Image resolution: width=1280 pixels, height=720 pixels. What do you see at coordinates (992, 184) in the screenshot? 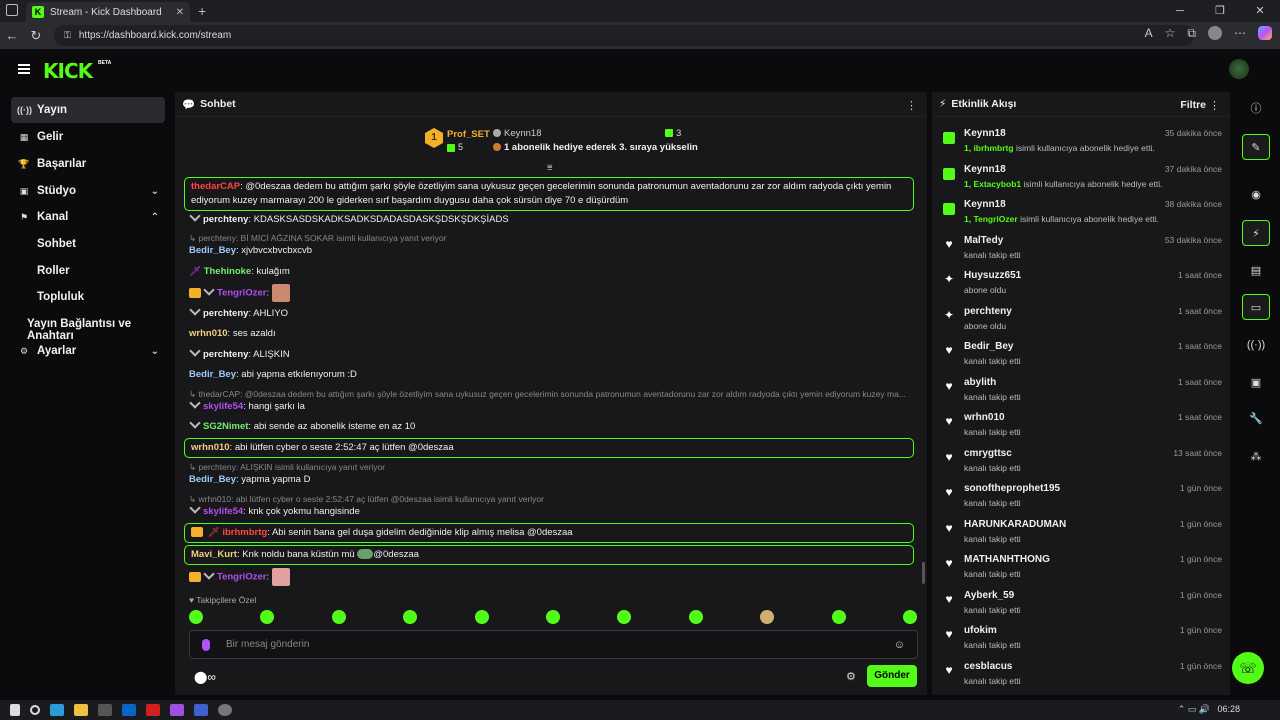
I see `activity-highlight: 1, Extacybob1` at bounding box center [992, 184].